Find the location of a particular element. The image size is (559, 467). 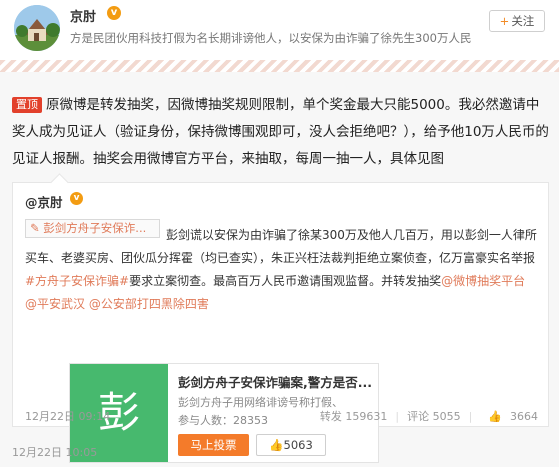

decorative-divider is located at coordinates (279, 66).